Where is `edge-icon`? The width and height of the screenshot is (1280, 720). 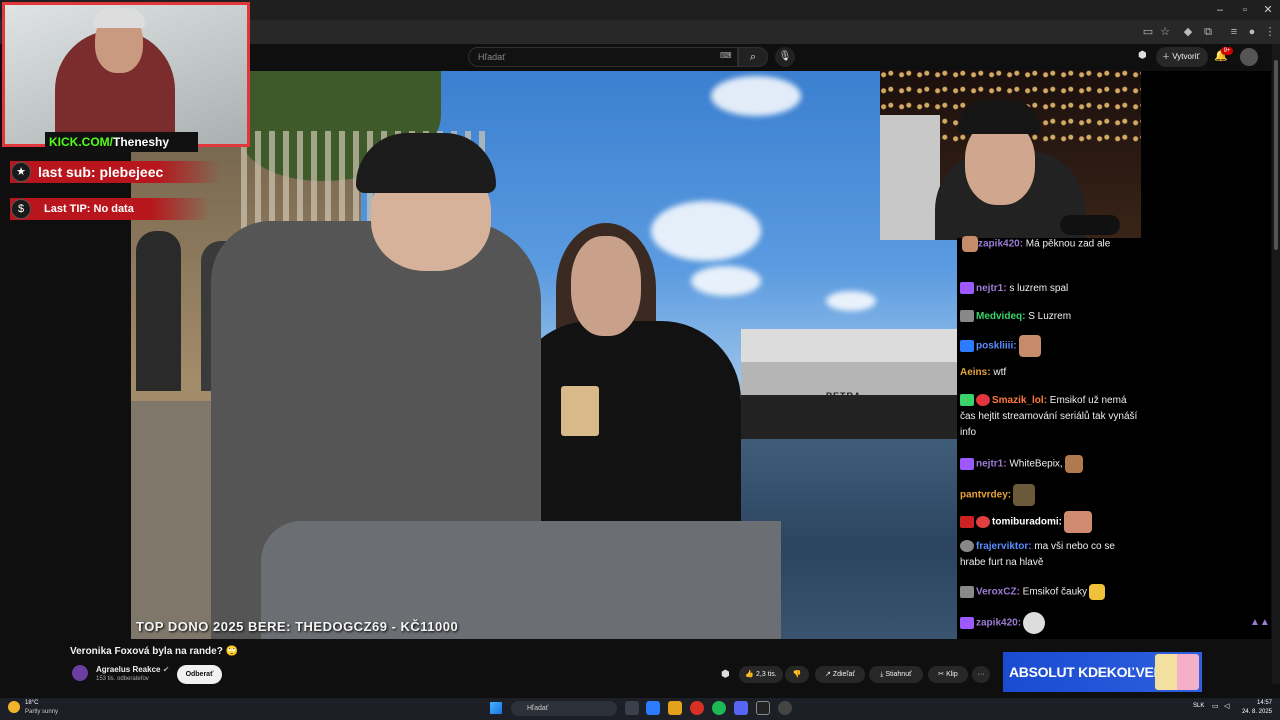 edge-icon is located at coordinates (653, 708).